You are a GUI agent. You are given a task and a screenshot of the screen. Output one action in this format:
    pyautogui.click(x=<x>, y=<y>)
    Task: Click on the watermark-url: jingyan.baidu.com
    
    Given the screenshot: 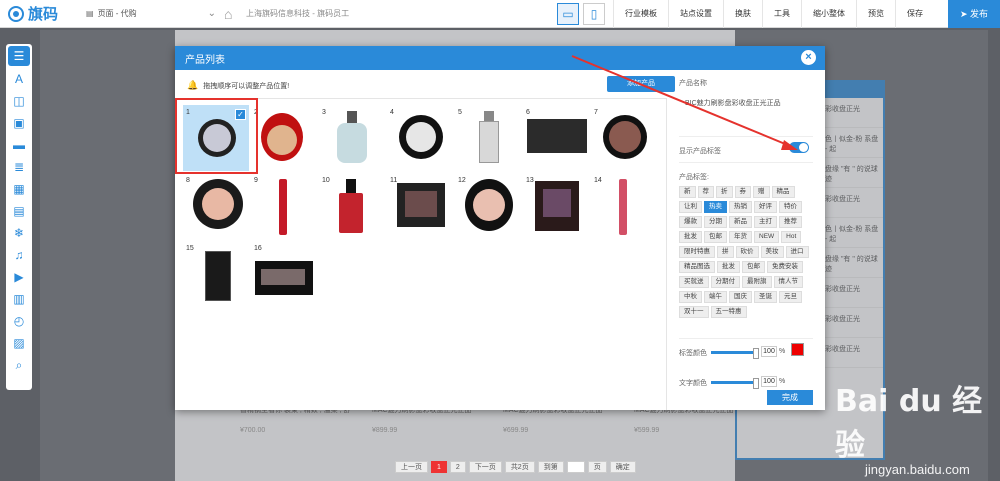 What is the action you would take?
    pyautogui.click(x=917, y=469)
    